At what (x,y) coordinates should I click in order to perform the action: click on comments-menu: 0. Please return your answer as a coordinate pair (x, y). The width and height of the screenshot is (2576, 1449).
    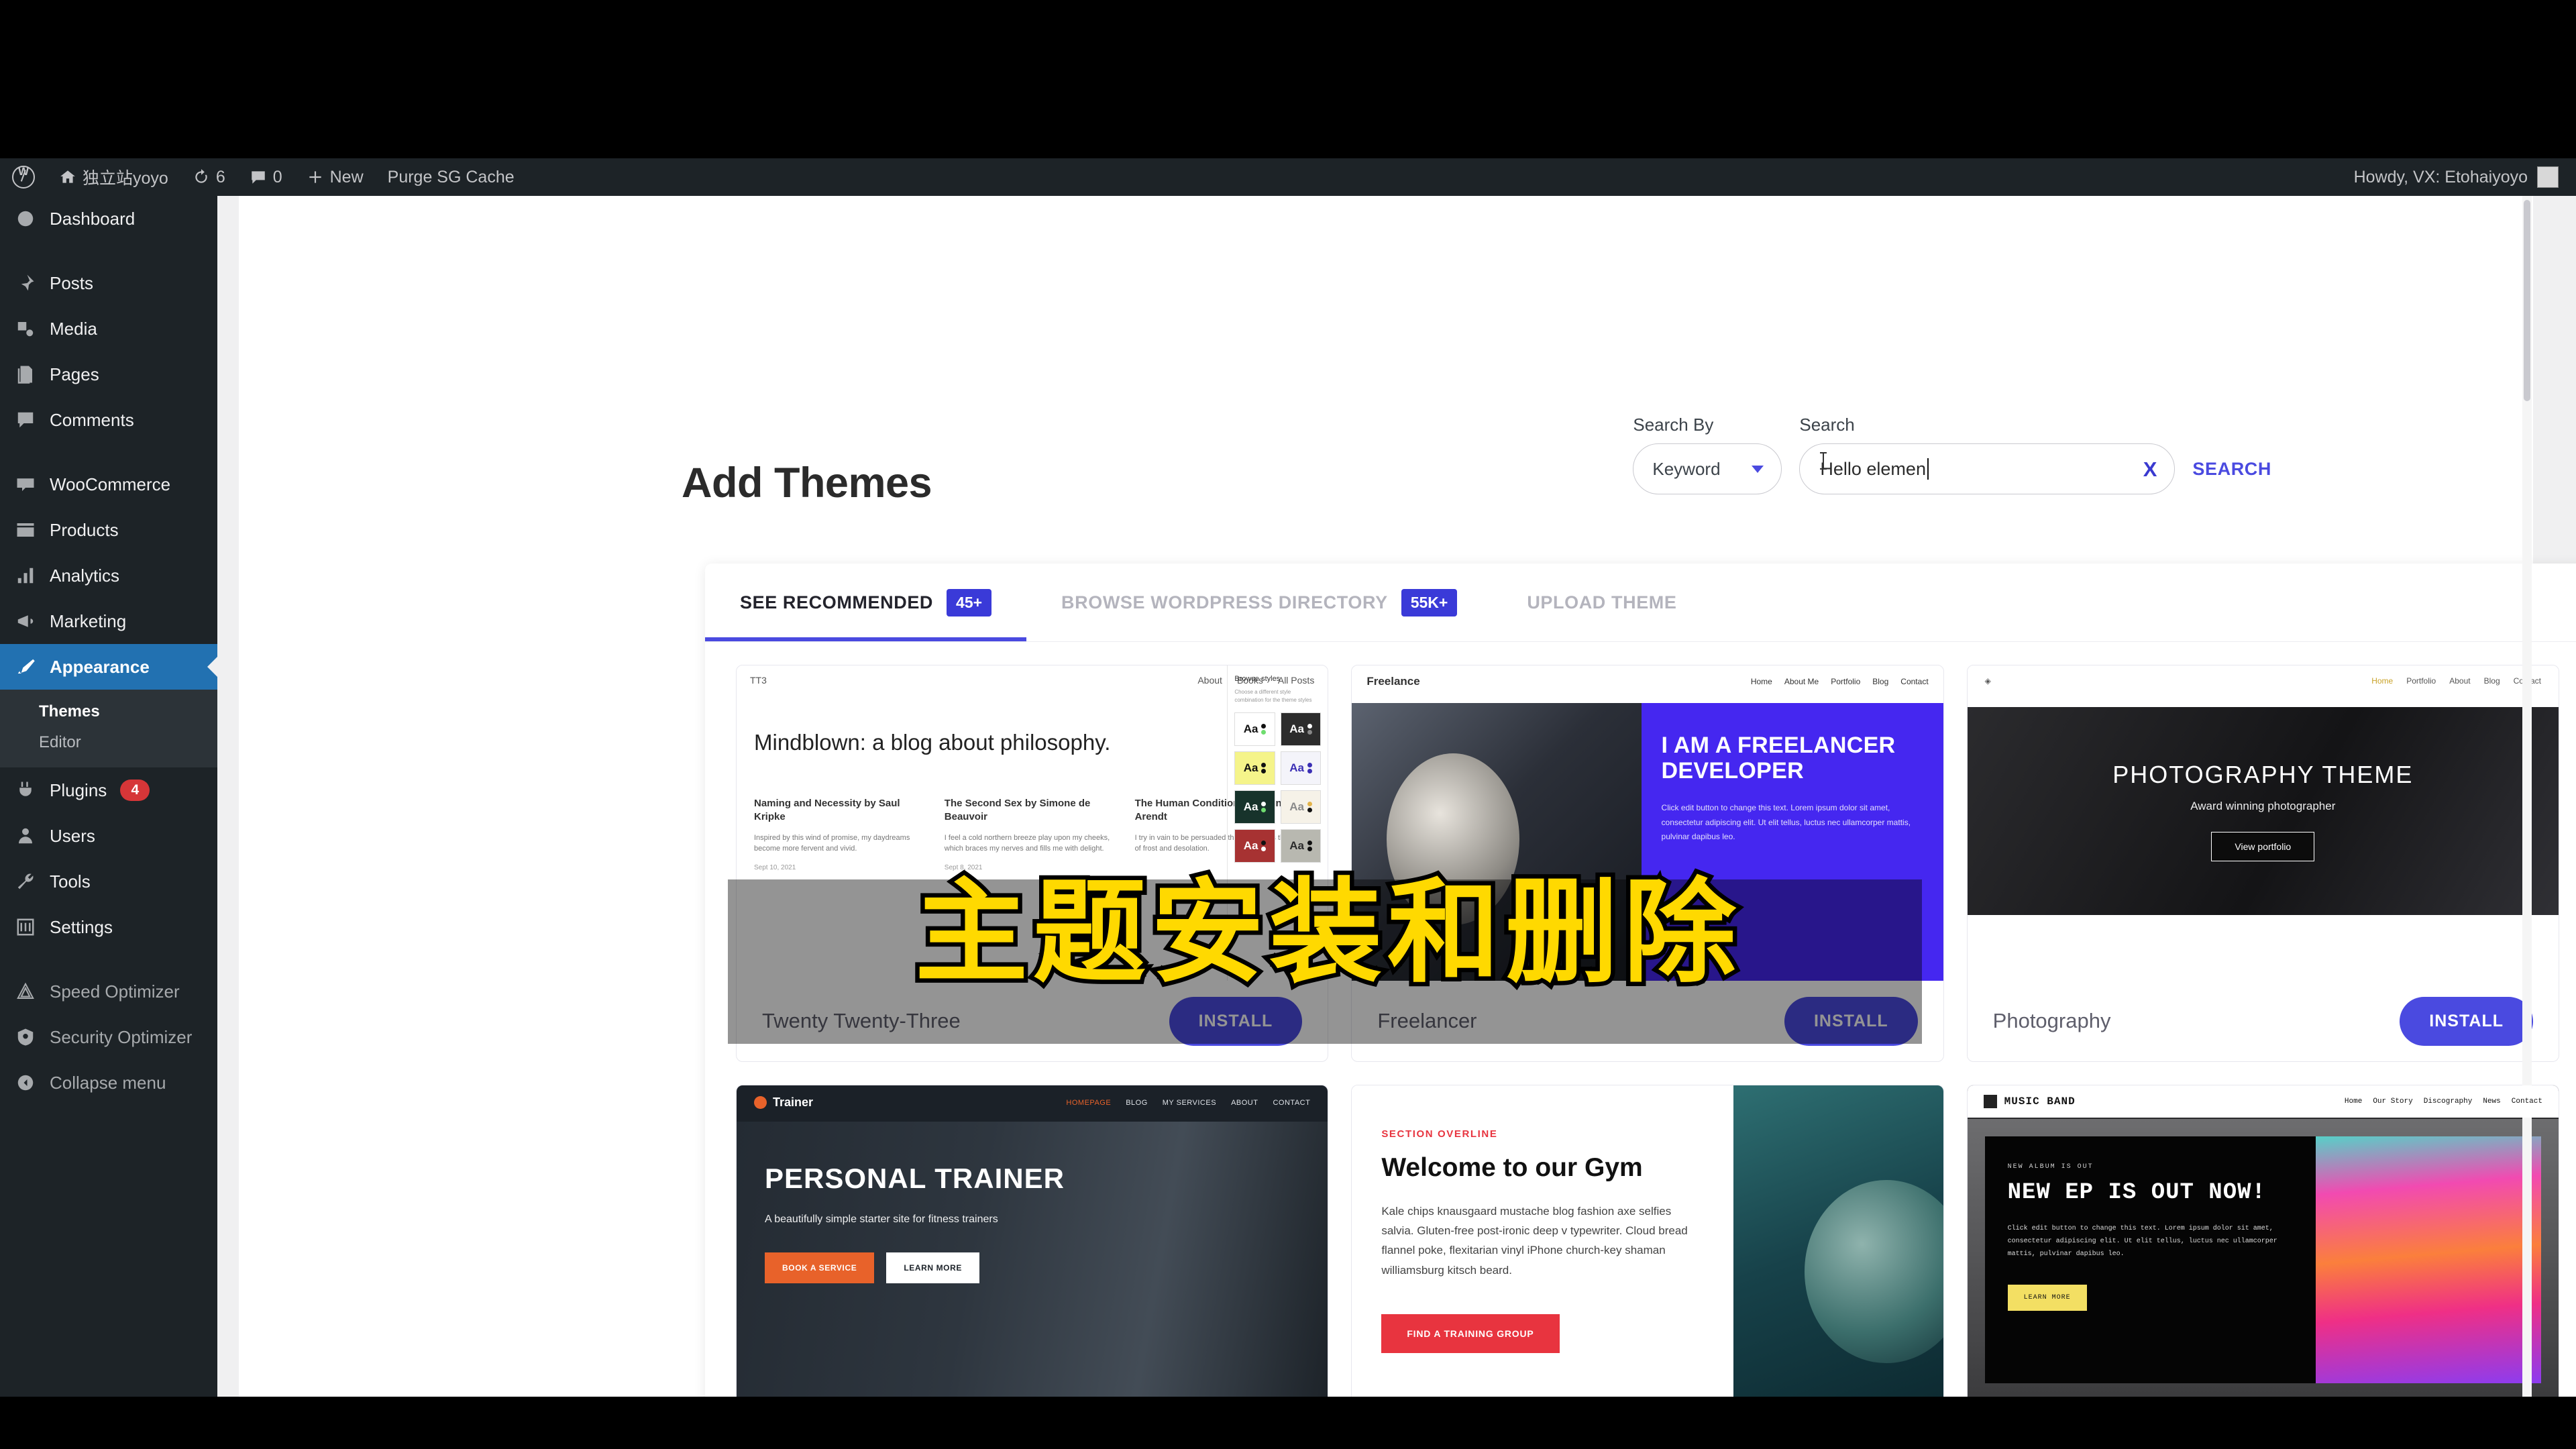
    Looking at the image, I should click on (265, 177).